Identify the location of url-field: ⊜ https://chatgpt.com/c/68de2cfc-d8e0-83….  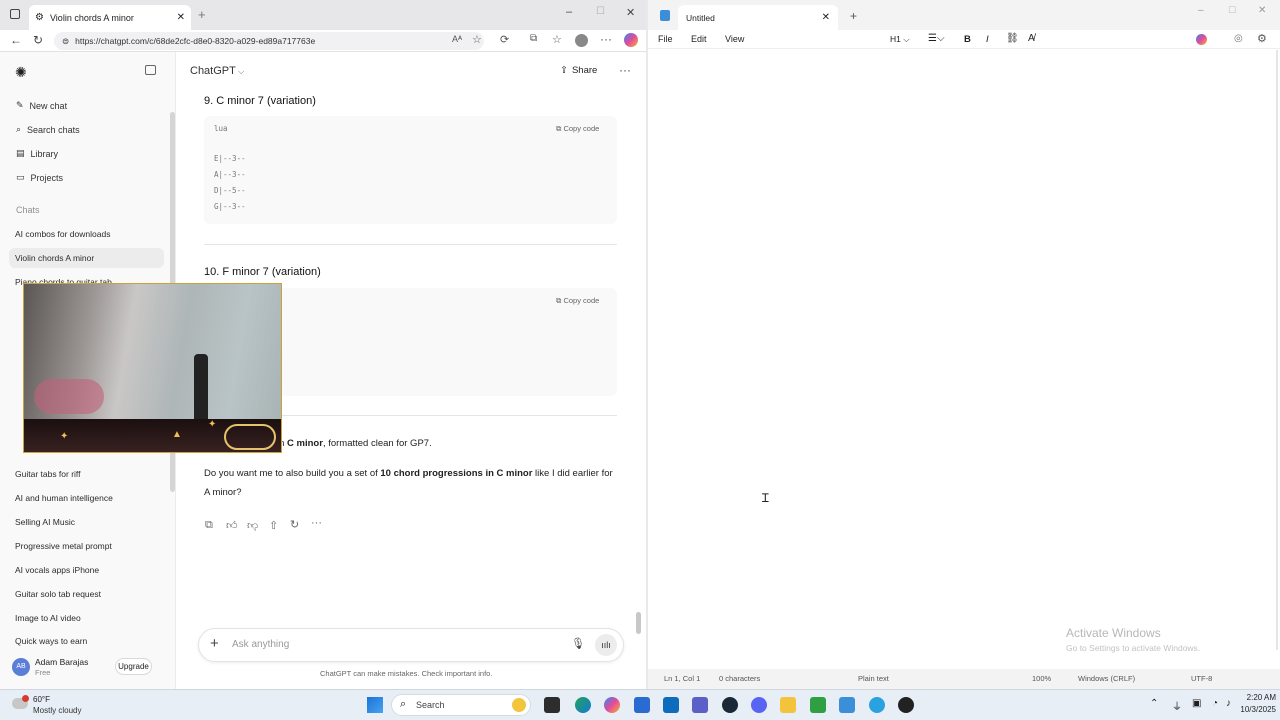
(269, 41).